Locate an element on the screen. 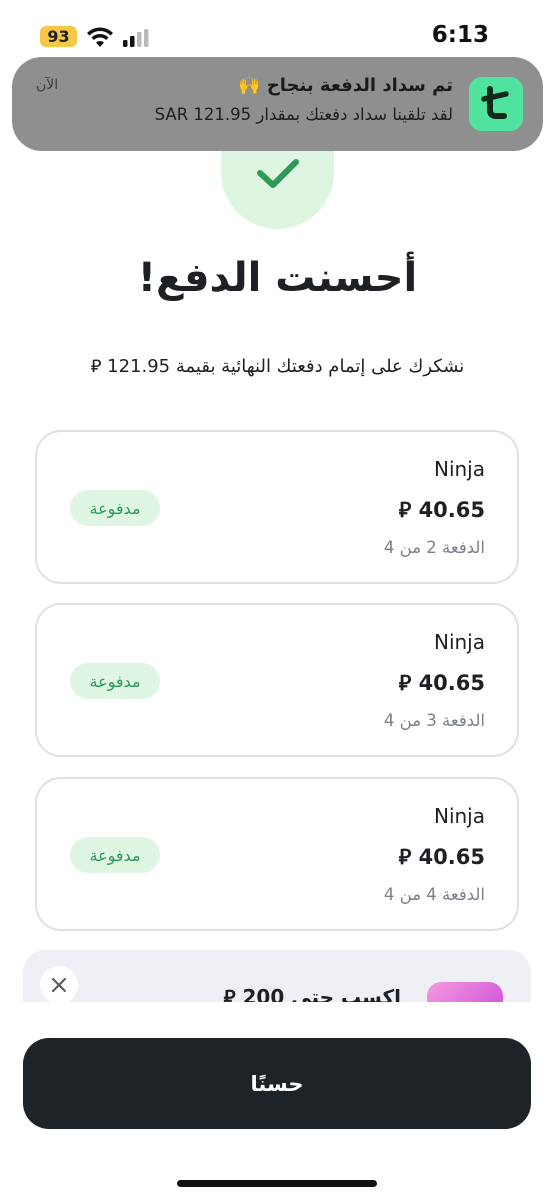 This screenshot has width=555, height=1200. battery-indicator: 93 is located at coordinates (58, 36).